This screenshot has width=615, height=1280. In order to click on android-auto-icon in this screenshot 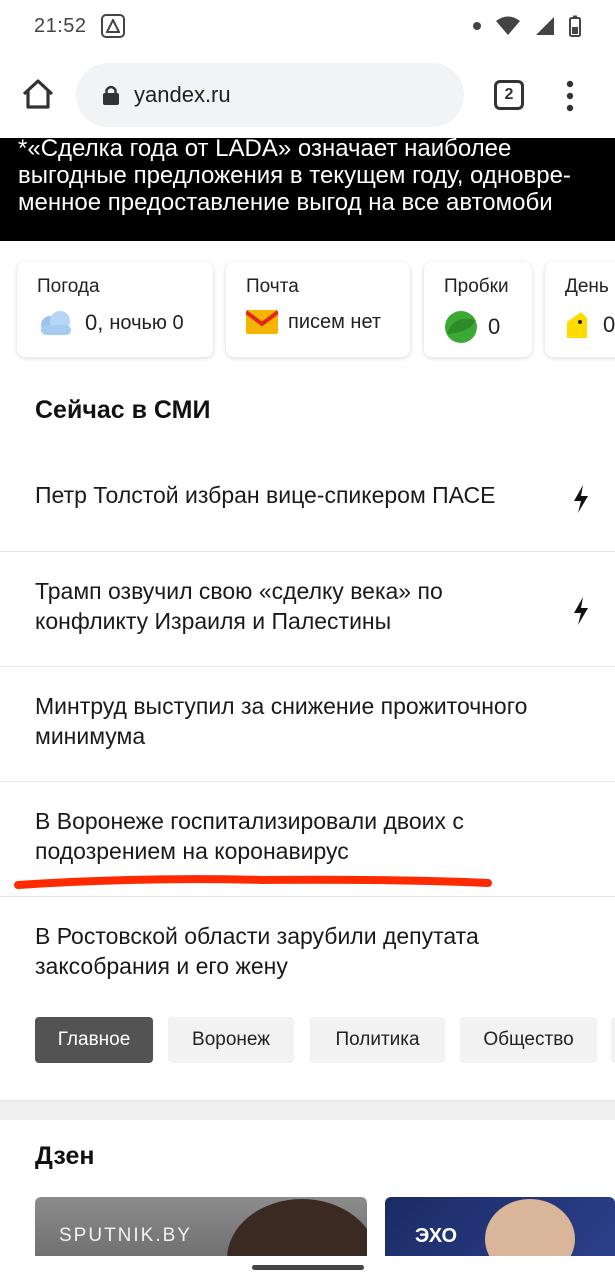, I will do `click(112, 26)`.